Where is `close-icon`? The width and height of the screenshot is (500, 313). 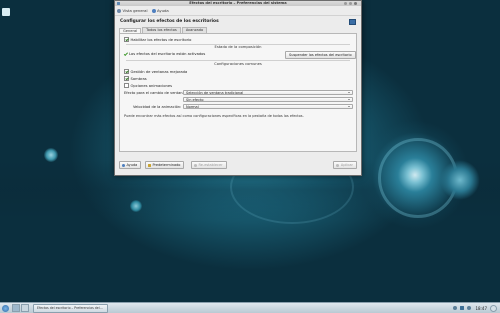
close-icon is located at coordinates (355, 3).